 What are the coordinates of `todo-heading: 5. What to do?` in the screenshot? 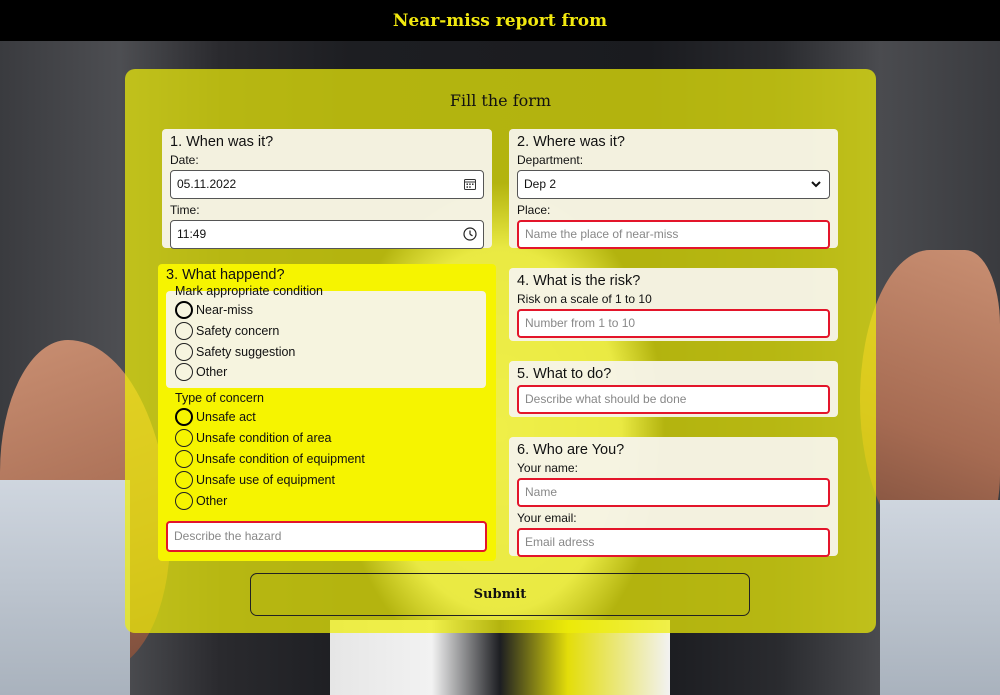 It's located at (564, 374).